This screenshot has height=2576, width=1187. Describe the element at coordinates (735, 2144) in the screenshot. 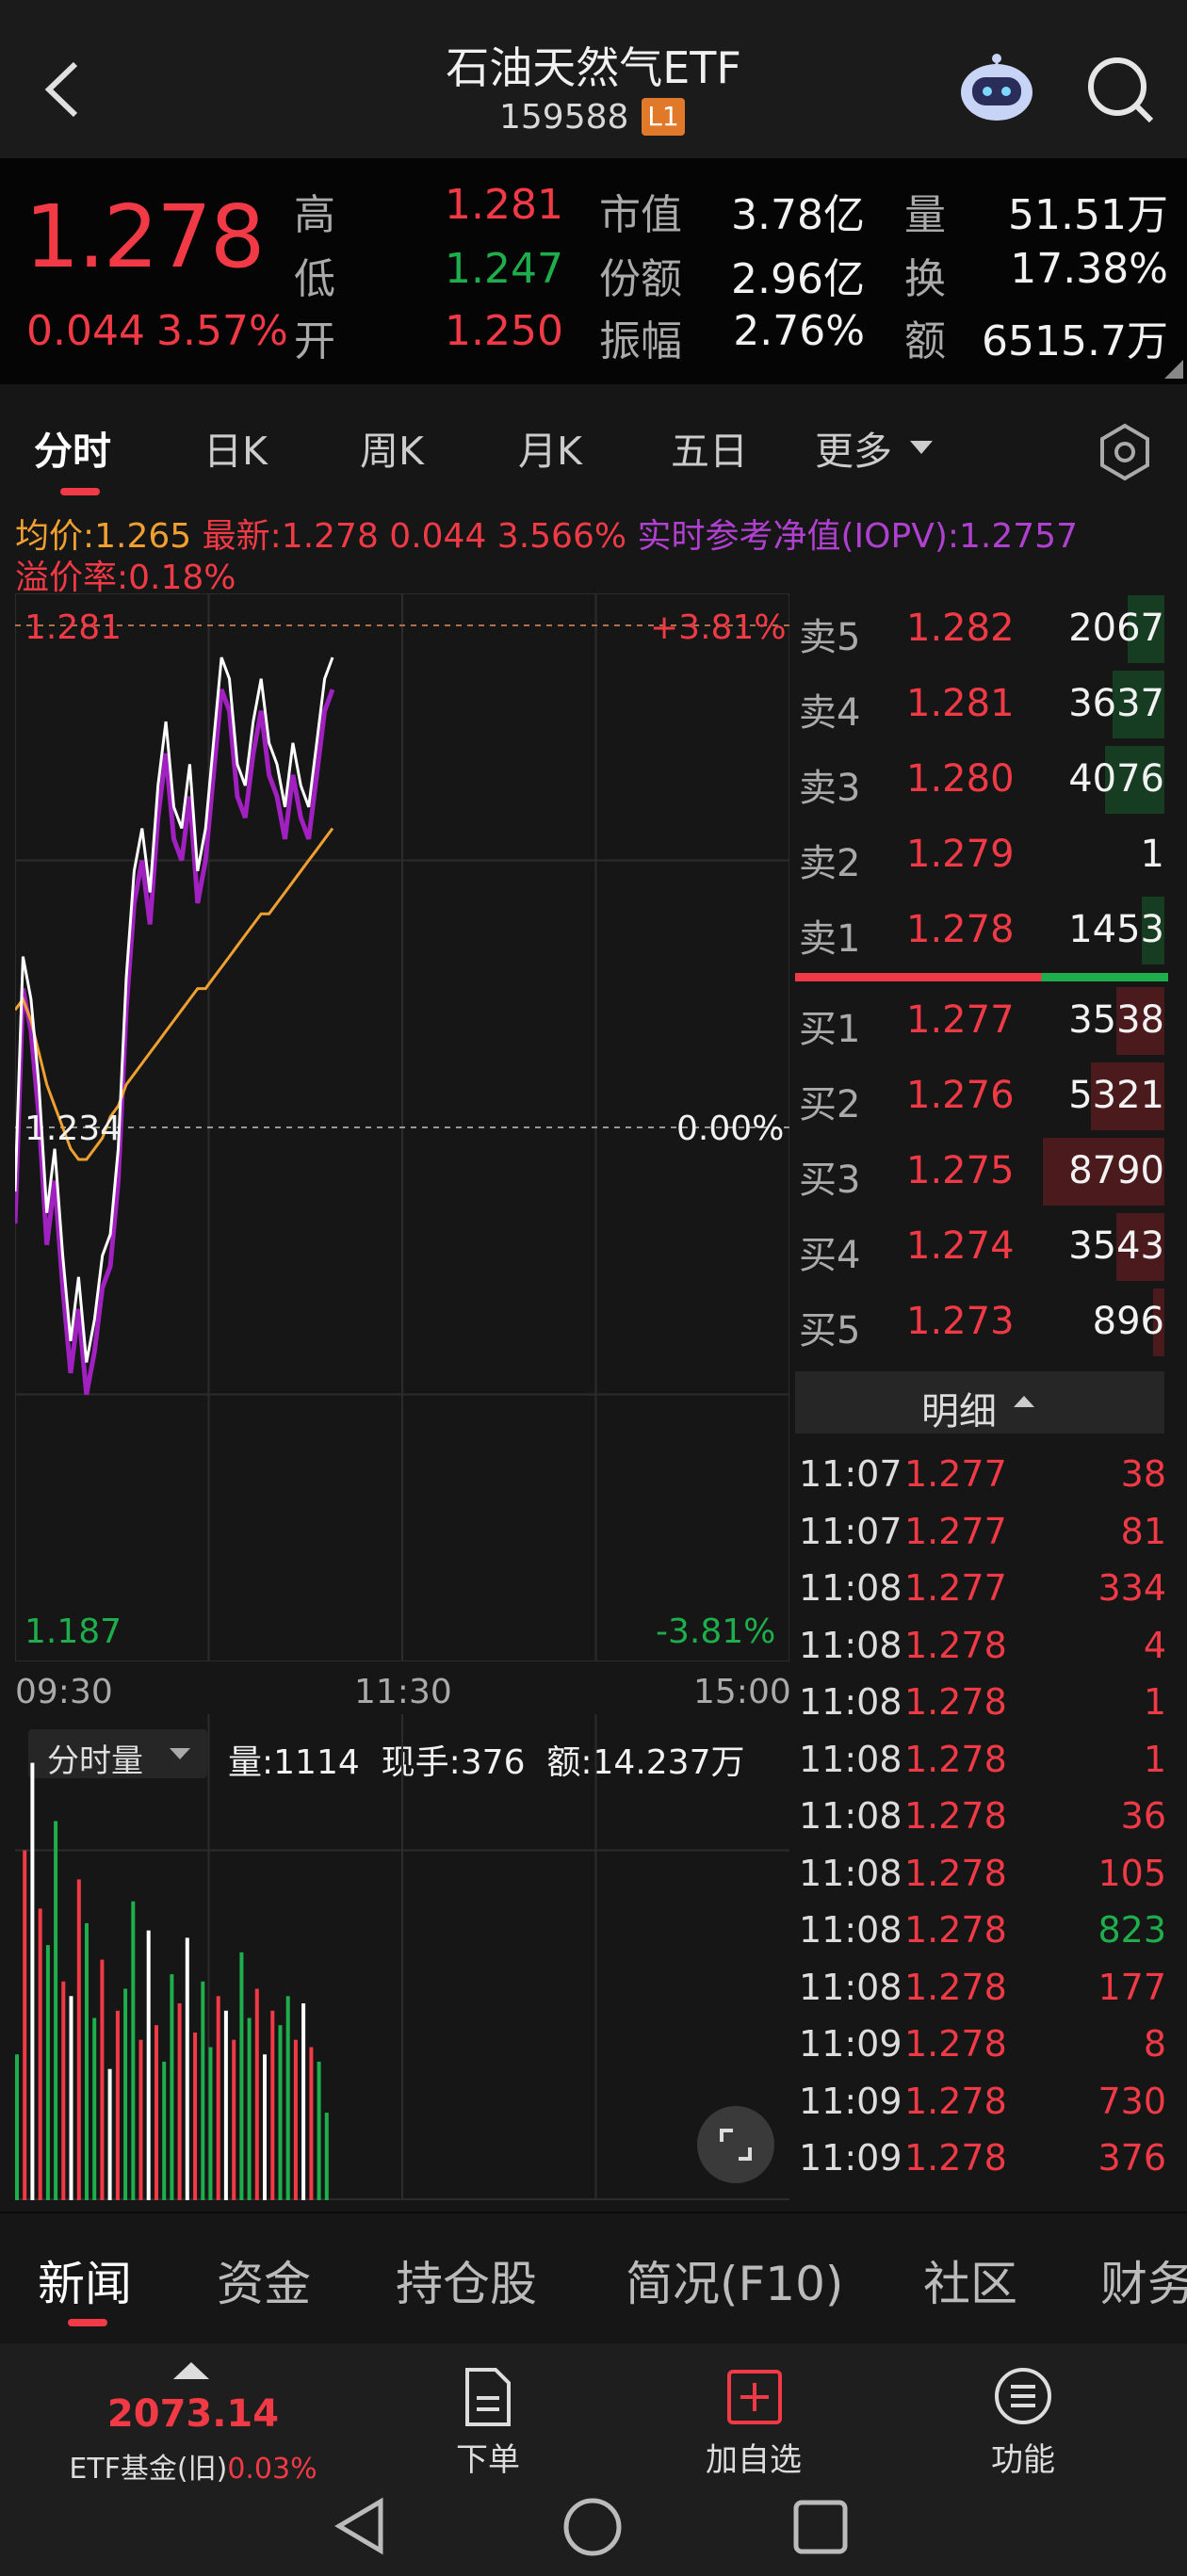

I see `fullscreen-button` at that location.